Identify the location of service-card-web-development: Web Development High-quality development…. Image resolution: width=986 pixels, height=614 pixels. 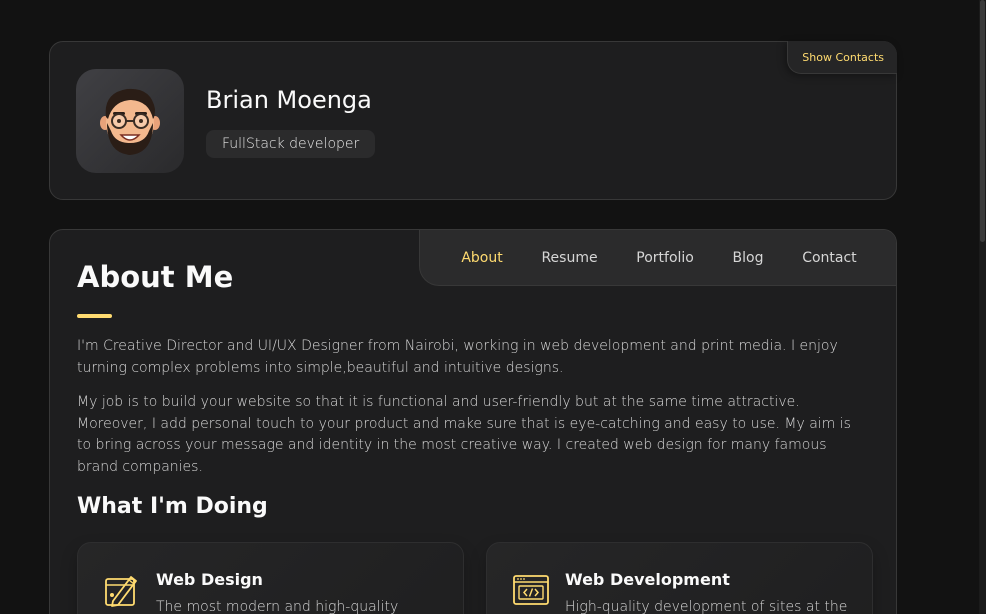
(679, 578).